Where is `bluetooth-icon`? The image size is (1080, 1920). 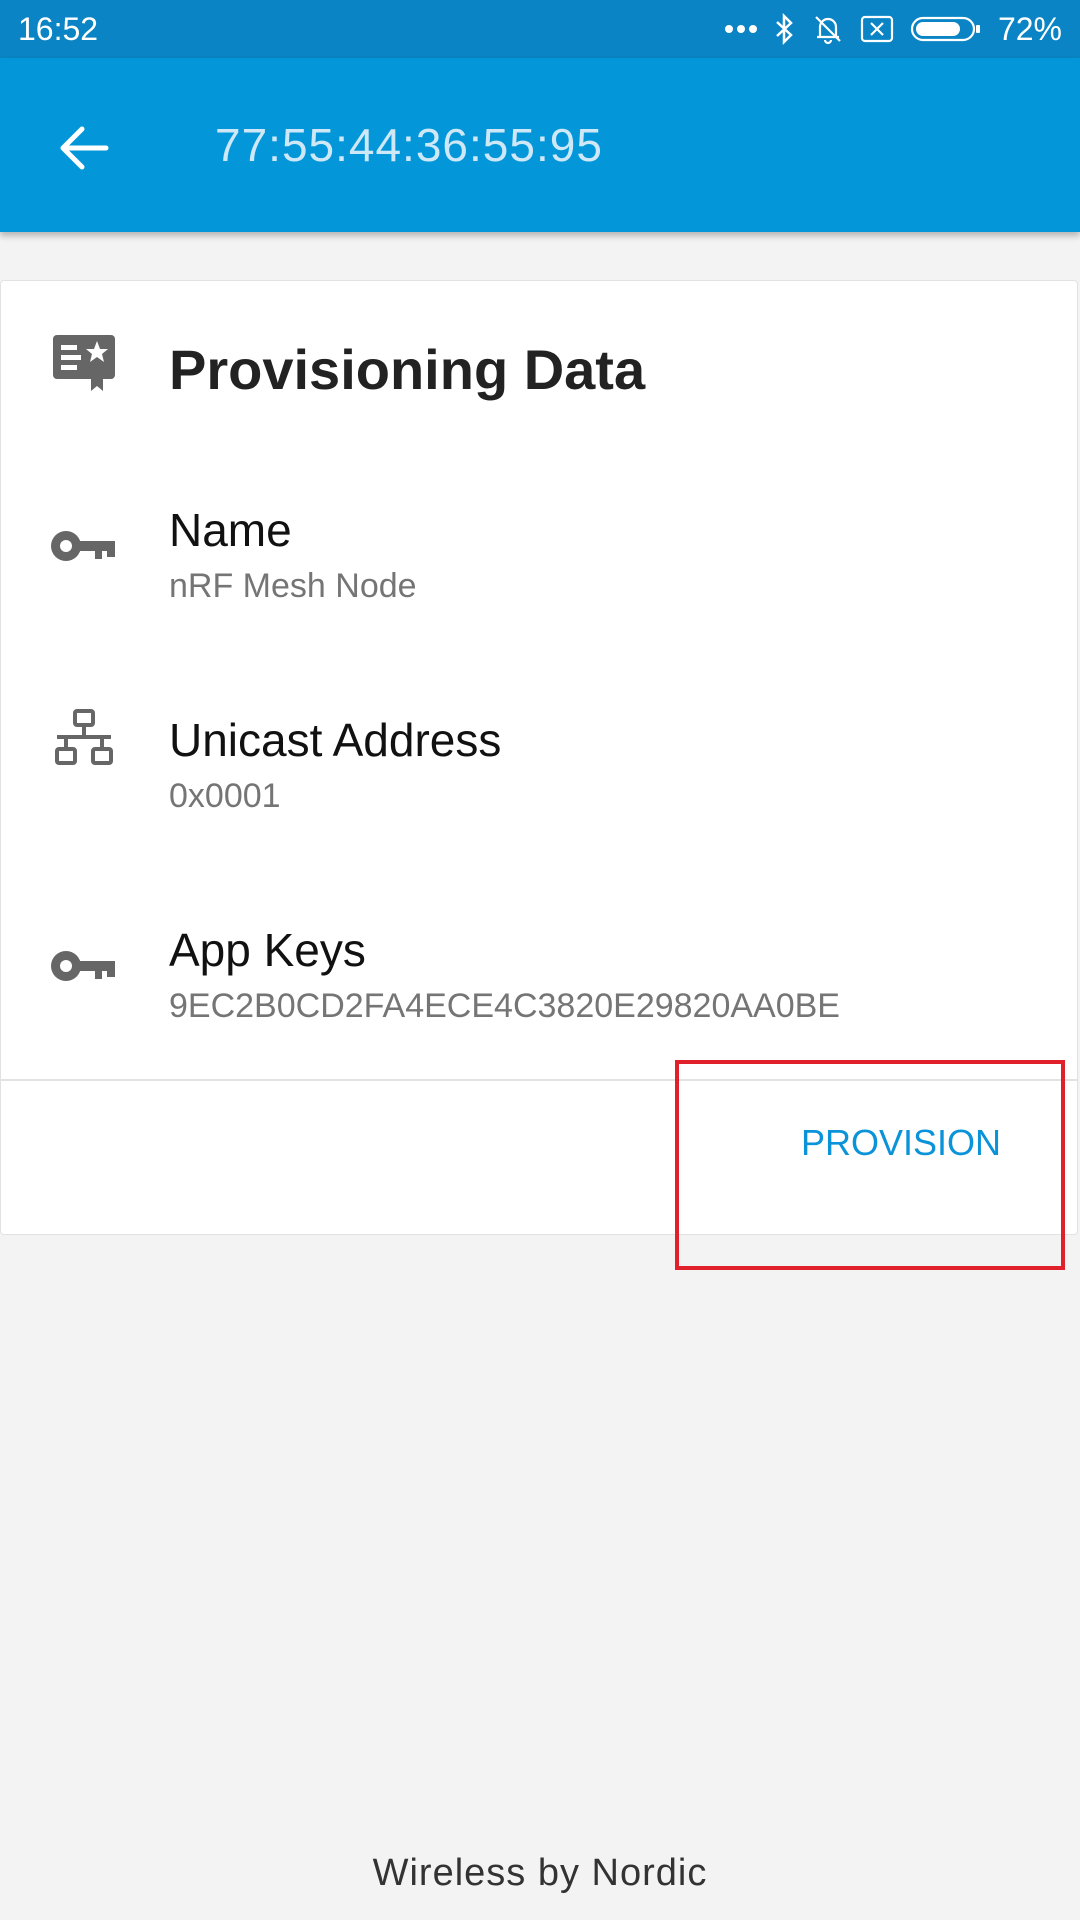 bluetooth-icon is located at coordinates (785, 29).